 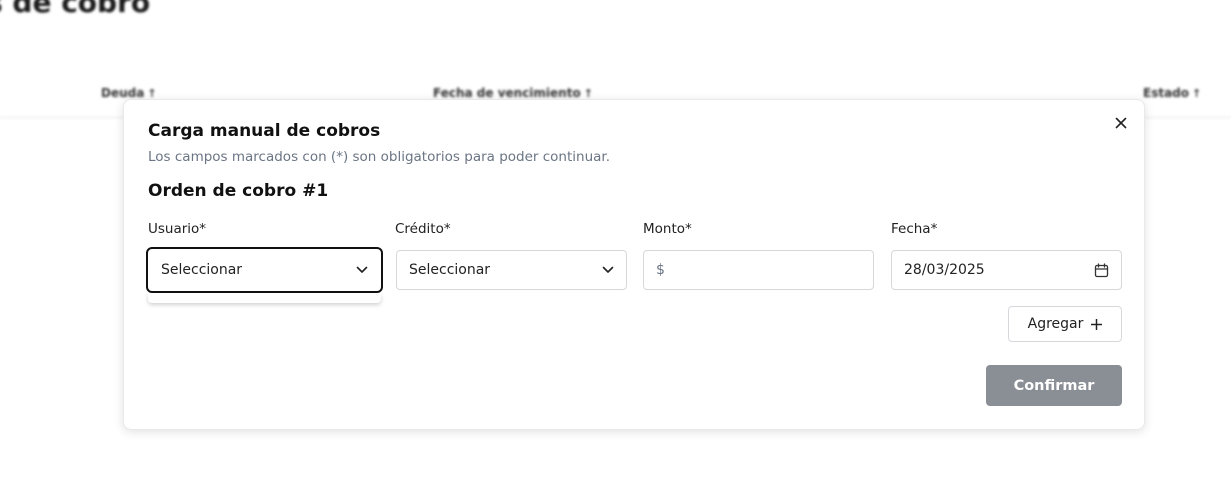 I want to click on close-icon, so click(x=1121, y=123).